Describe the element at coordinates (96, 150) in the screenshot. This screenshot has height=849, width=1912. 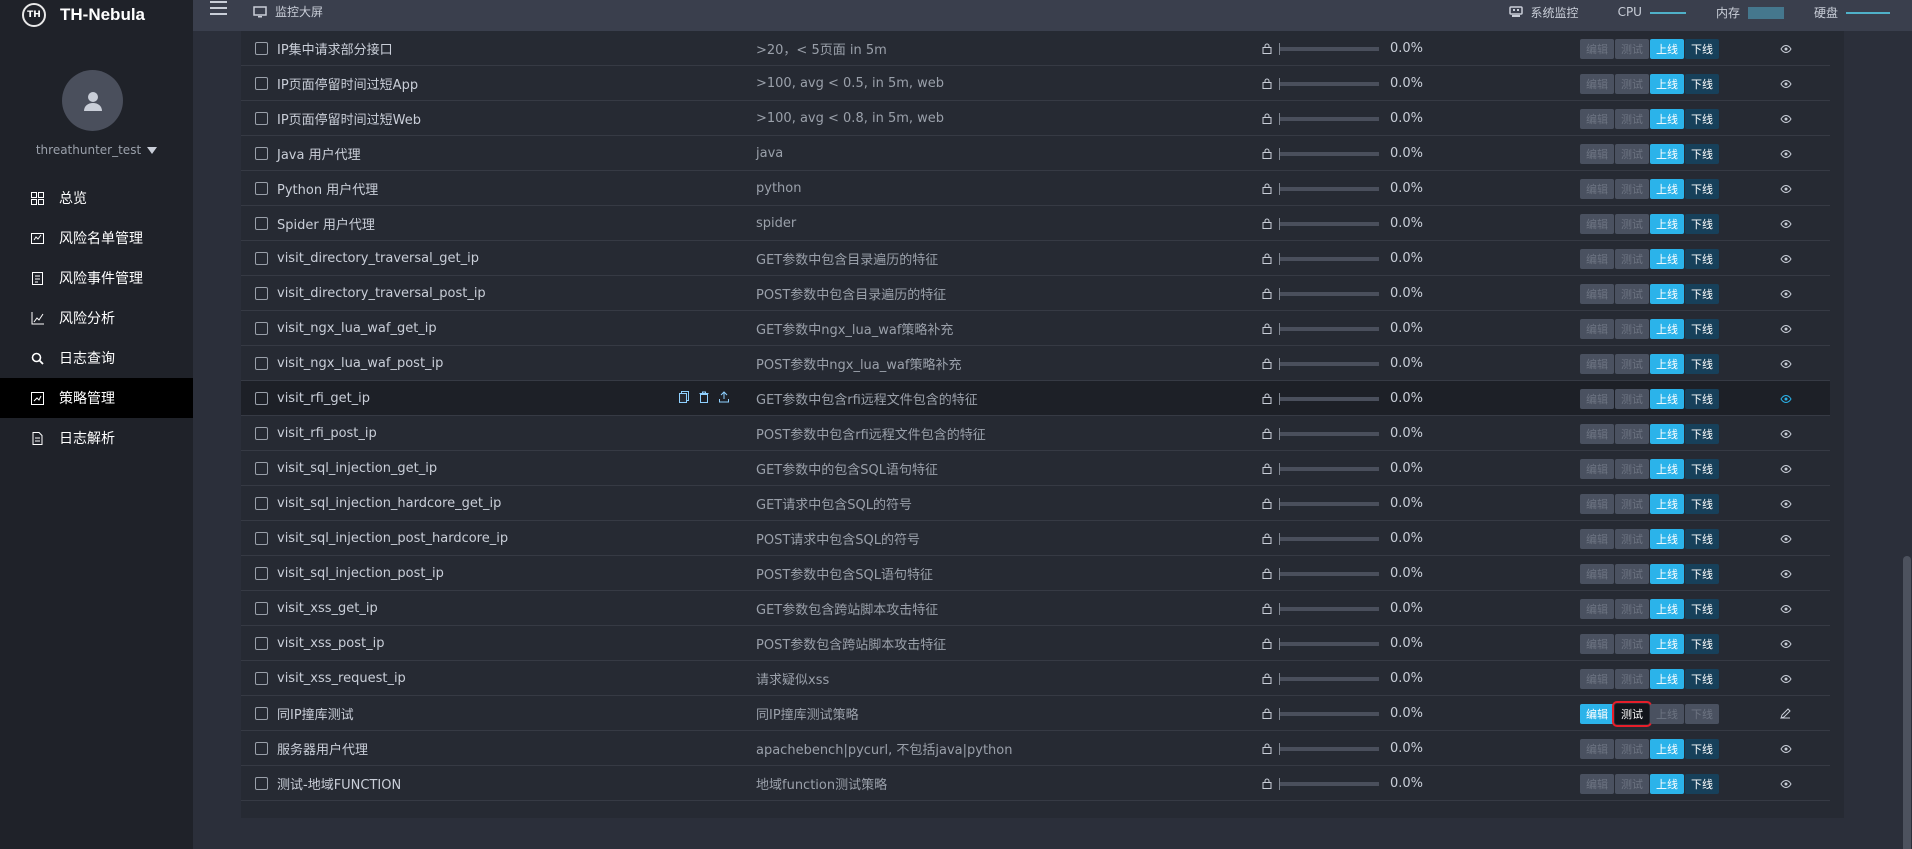
I see `user-menu: threathunter_test` at that location.